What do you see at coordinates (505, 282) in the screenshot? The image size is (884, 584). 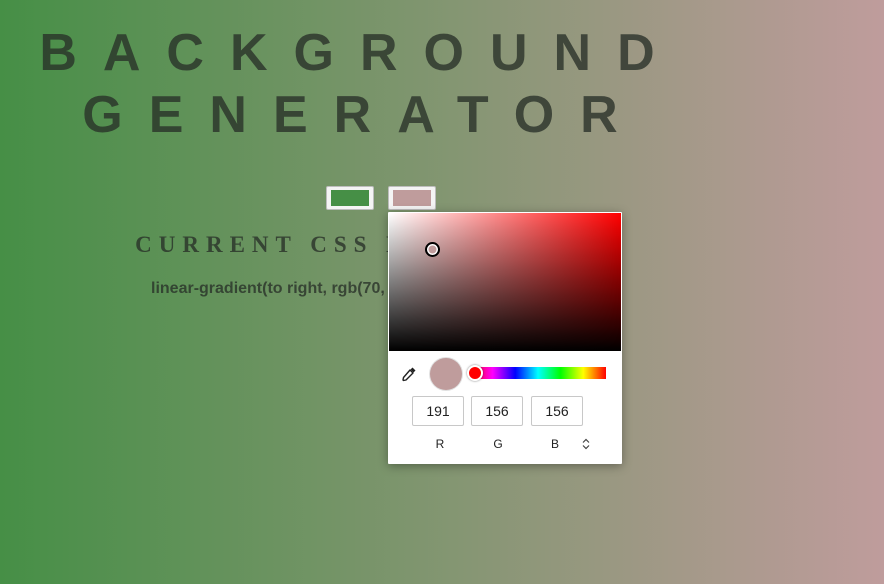 I see `saturation-area` at bounding box center [505, 282].